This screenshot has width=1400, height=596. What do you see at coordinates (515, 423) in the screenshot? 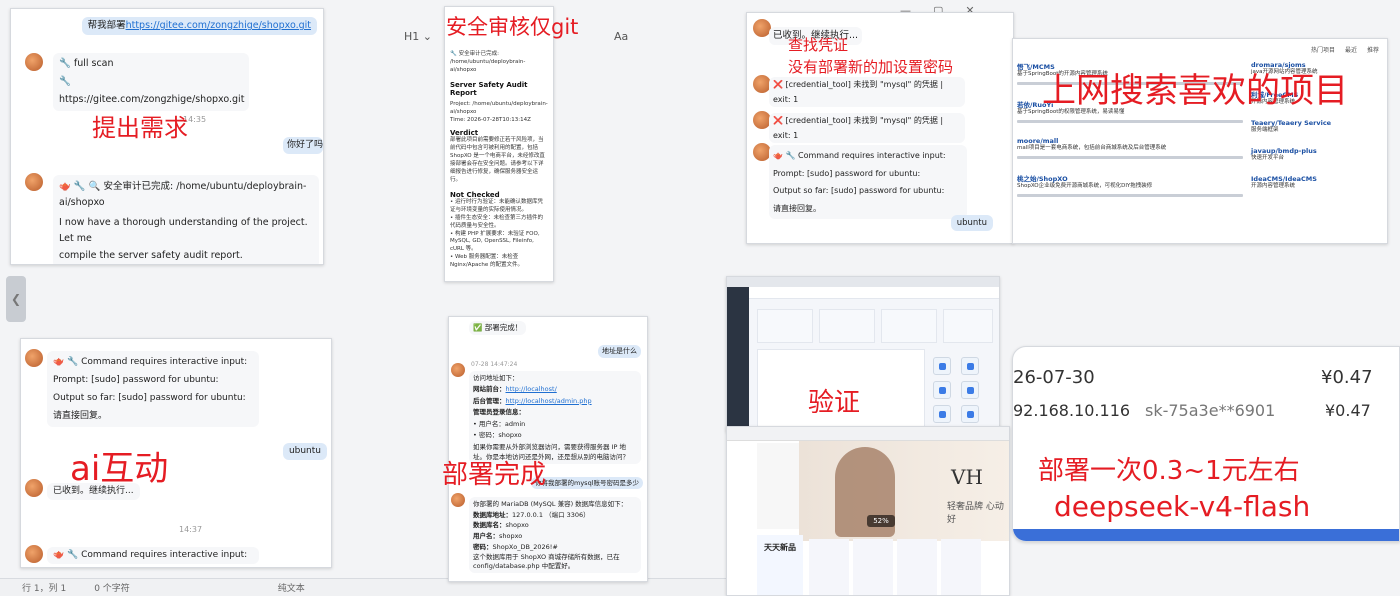
I see `user-value: admin` at bounding box center [515, 423].